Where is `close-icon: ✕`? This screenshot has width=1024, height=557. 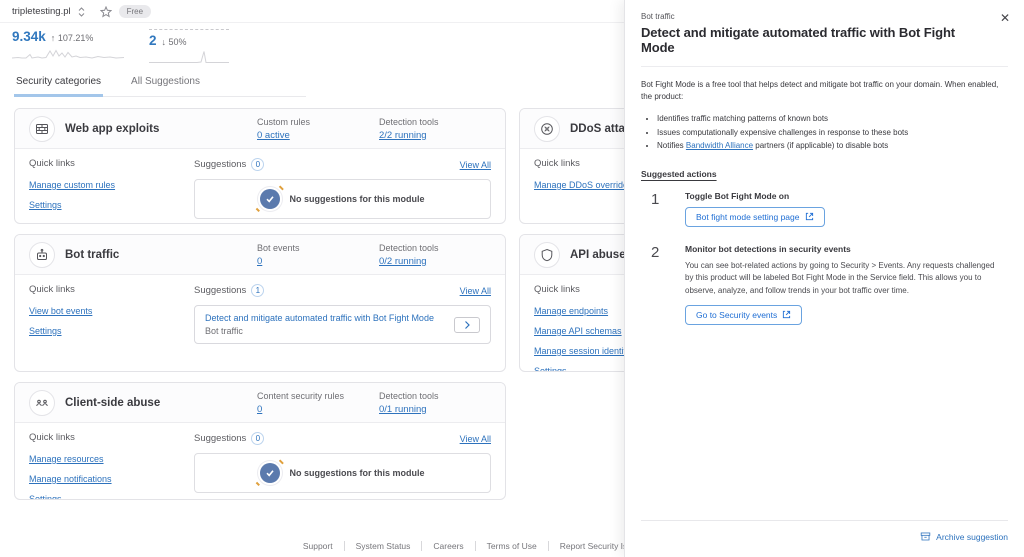
close-icon: ✕ is located at coordinates (1005, 18).